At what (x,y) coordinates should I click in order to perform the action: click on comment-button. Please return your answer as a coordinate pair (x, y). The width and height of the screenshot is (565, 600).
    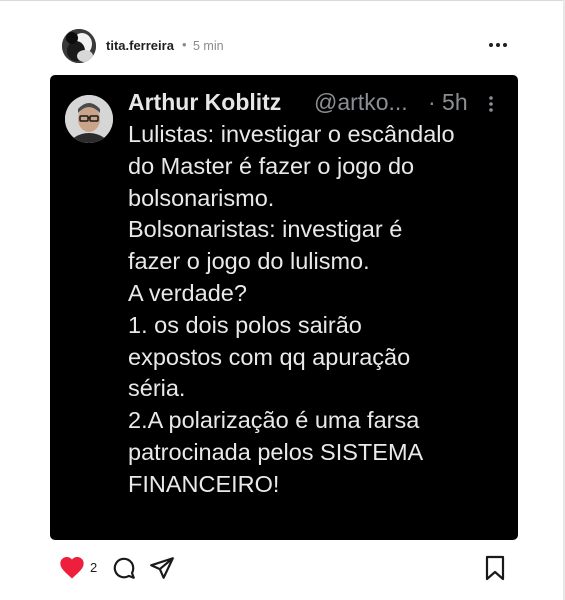
    Looking at the image, I should click on (124, 568).